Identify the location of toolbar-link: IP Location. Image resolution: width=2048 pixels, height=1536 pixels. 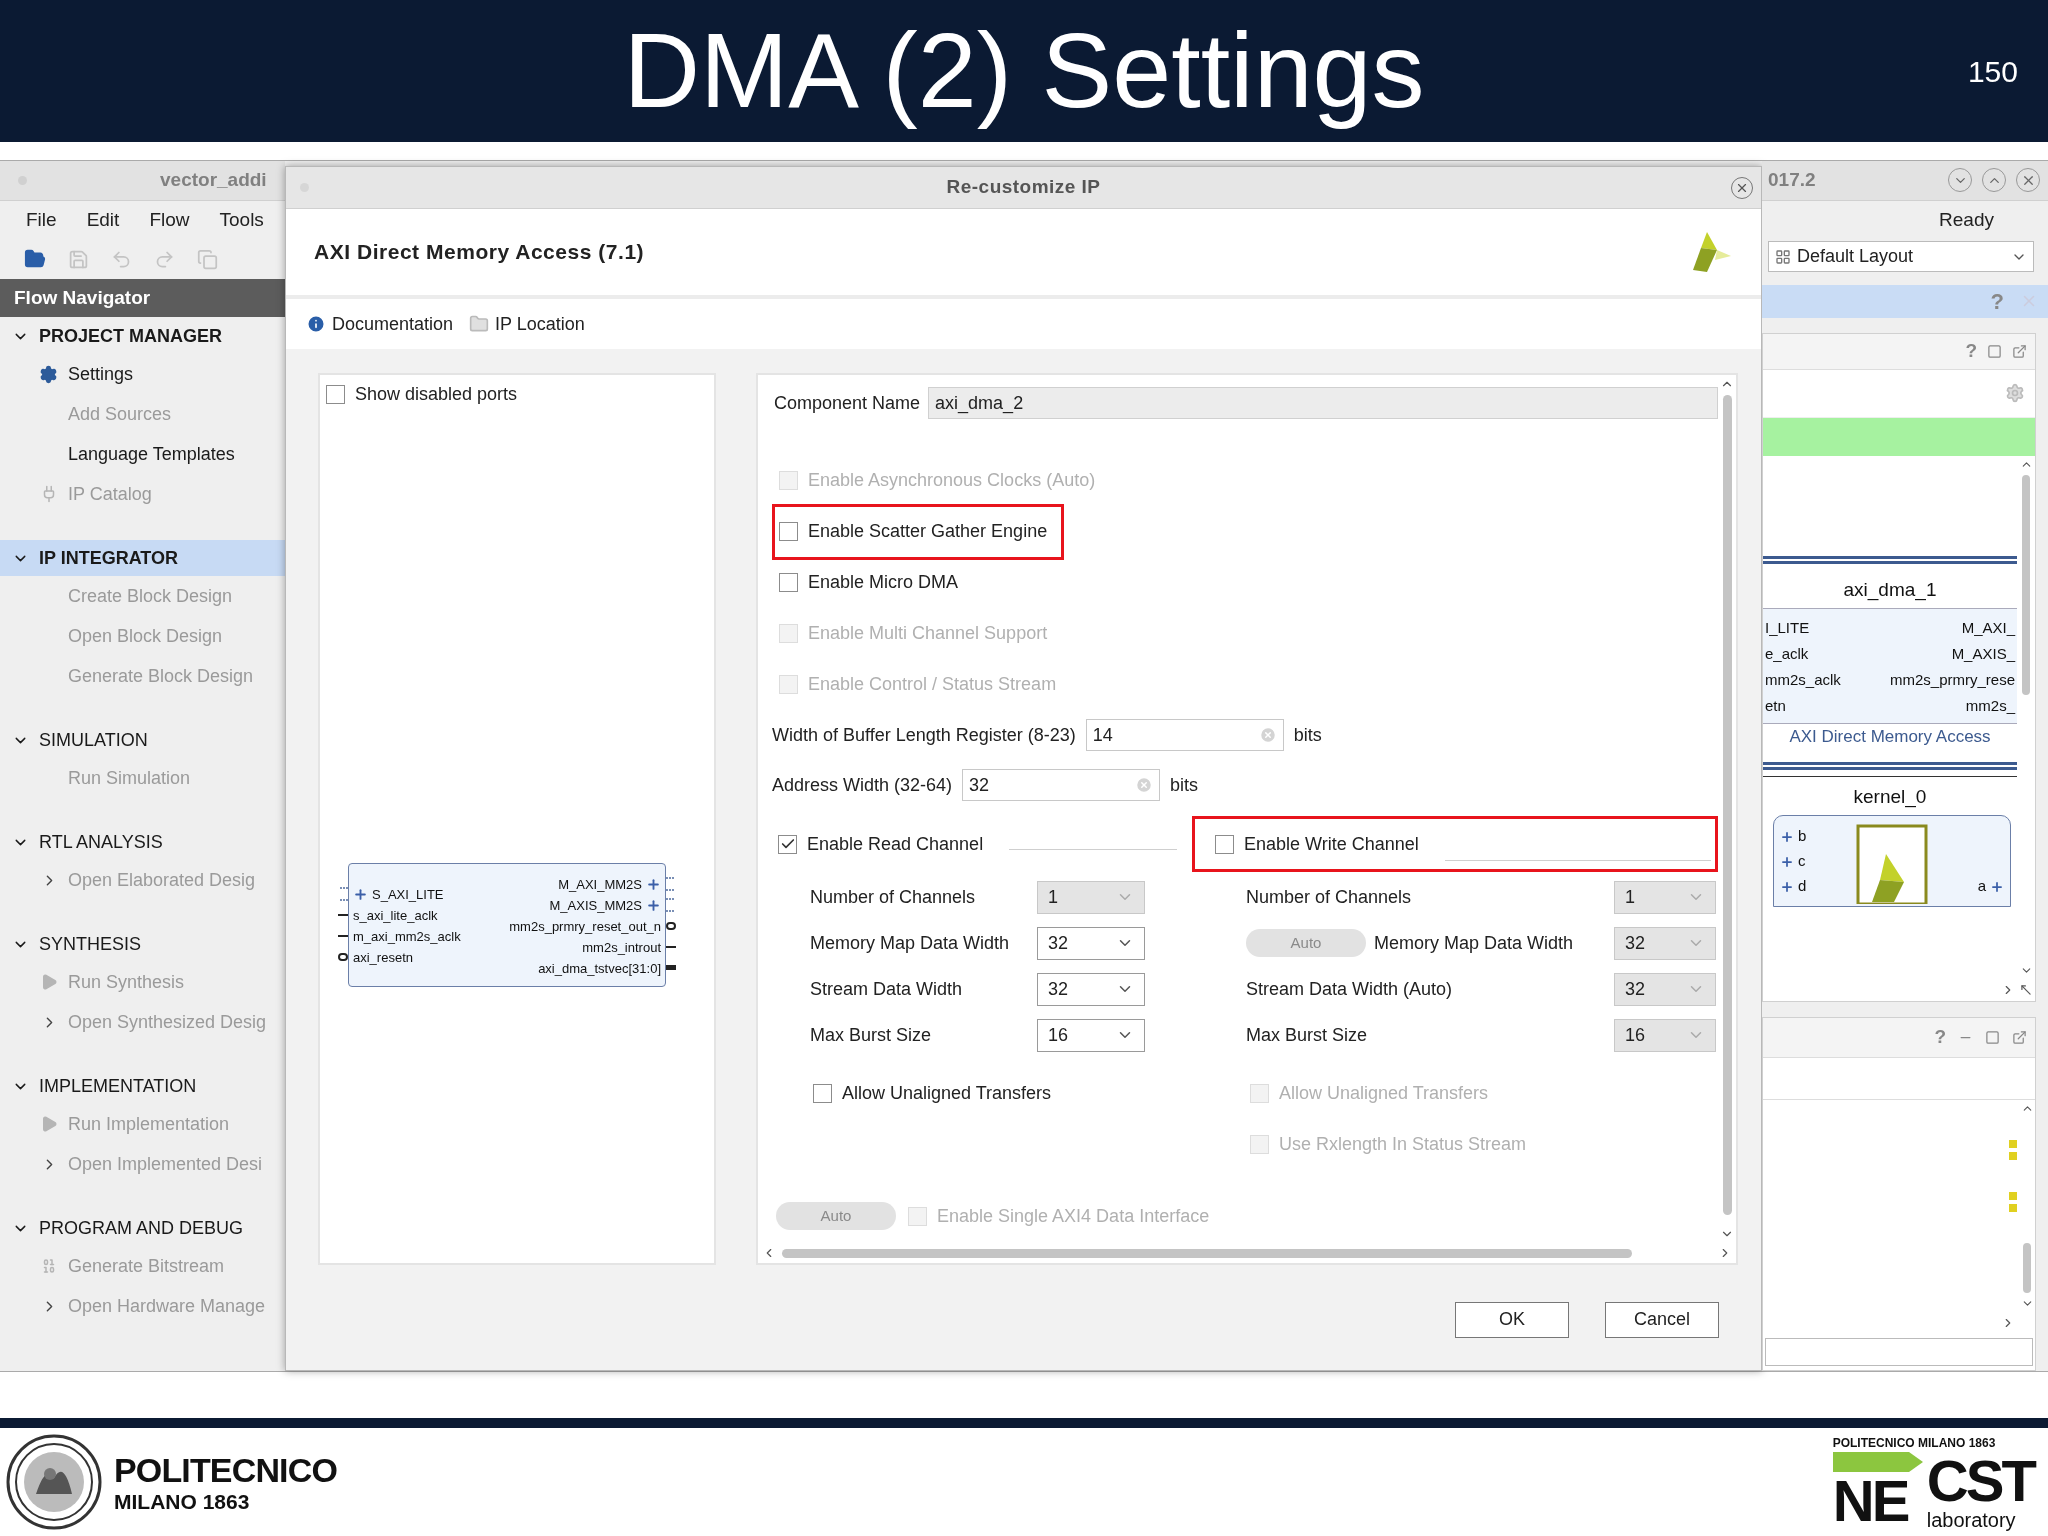
(540, 324).